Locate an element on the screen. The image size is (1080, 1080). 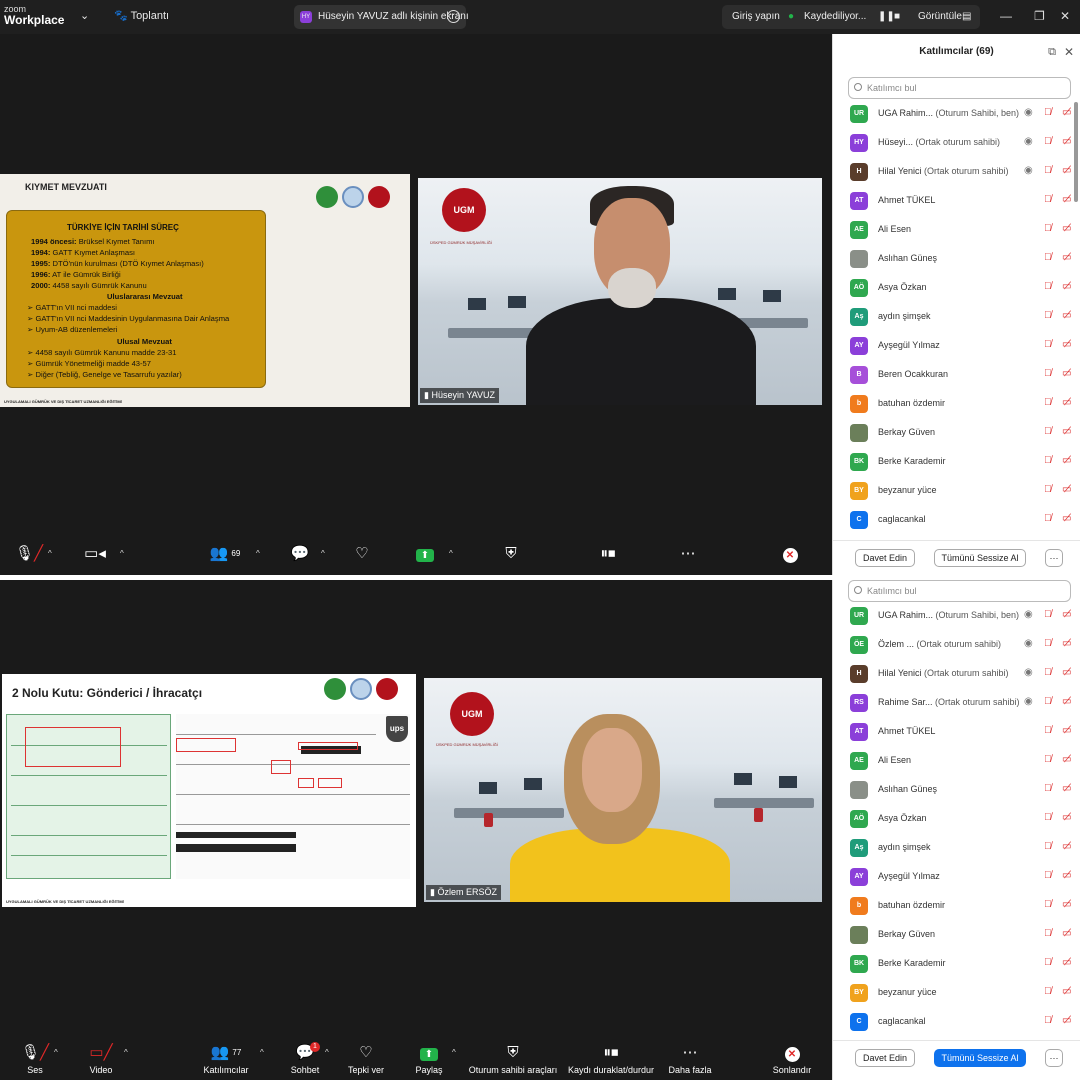
chat-button: 💬 1 Sohbet is located at coordinates (305, 1058).